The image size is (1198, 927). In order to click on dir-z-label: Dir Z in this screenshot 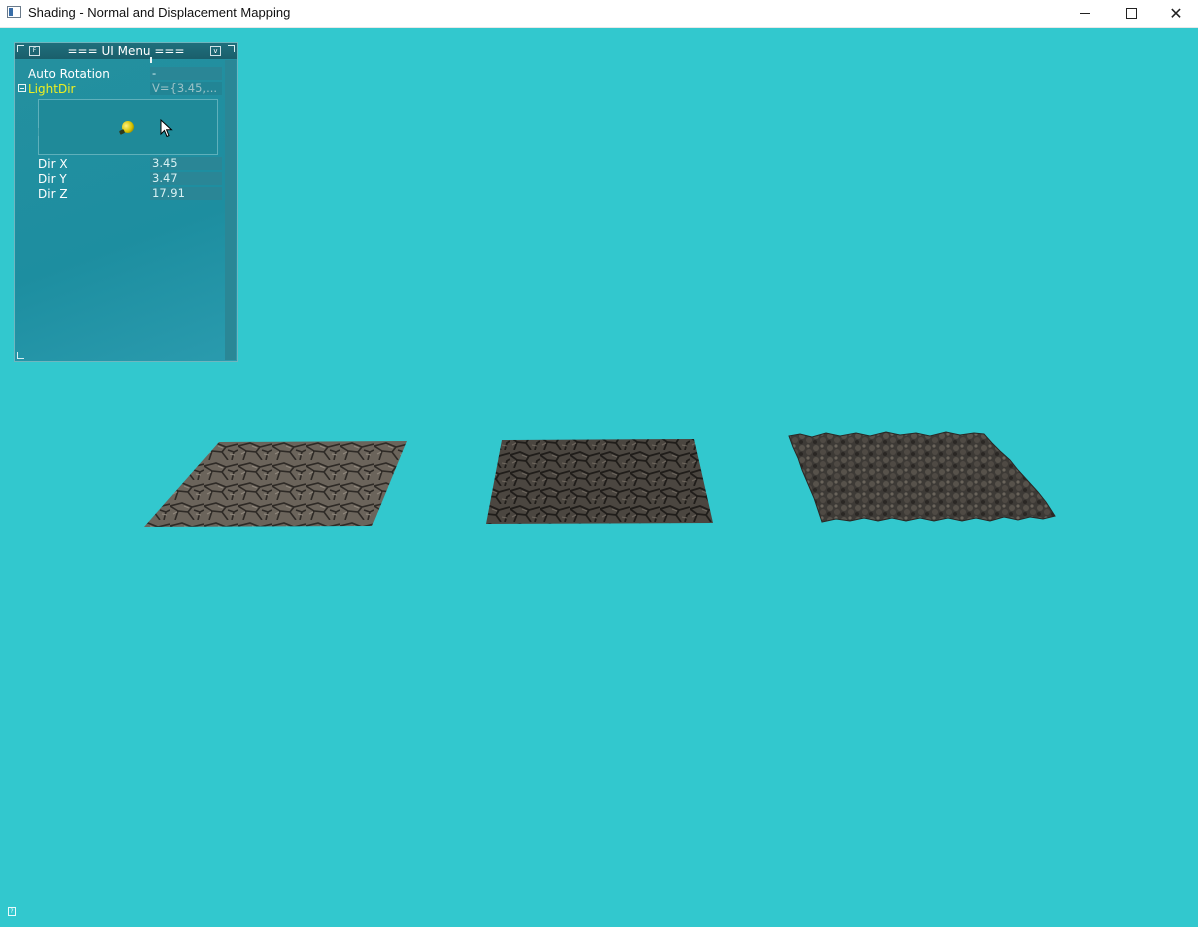, I will do `click(53, 194)`.